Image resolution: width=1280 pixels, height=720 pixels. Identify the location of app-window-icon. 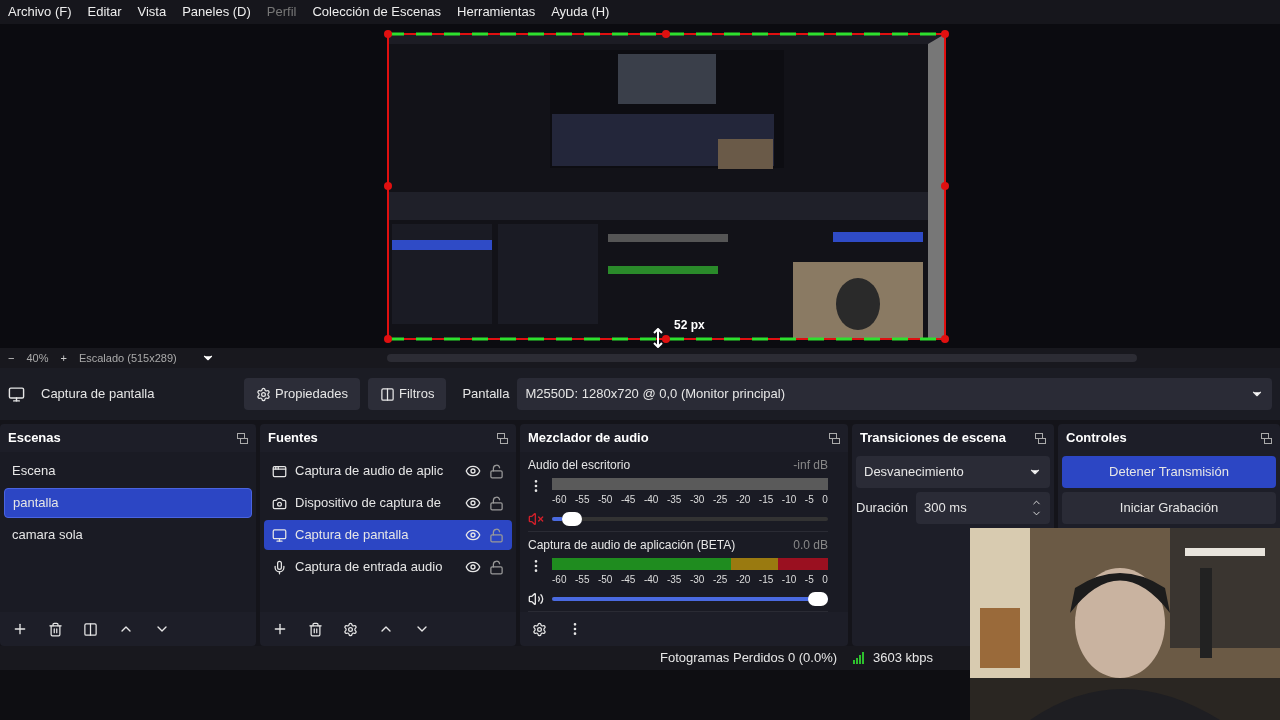
(279, 471).